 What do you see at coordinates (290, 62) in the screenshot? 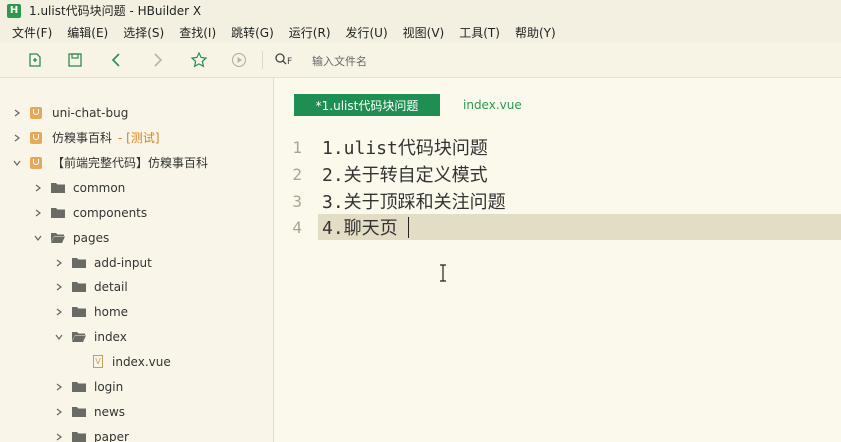
I see `search-hint: F` at bounding box center [290, 62].